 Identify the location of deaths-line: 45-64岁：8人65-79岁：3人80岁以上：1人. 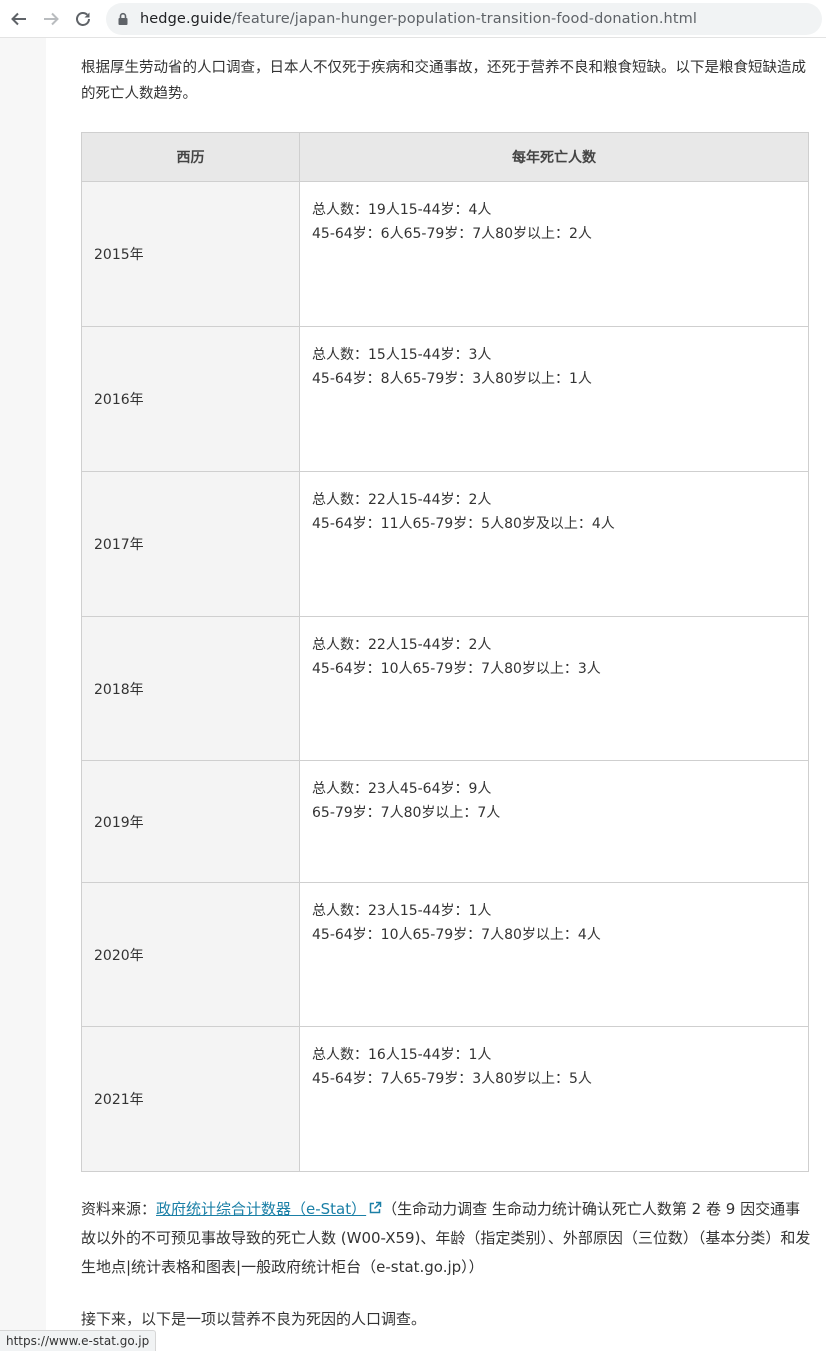
(452, 379).